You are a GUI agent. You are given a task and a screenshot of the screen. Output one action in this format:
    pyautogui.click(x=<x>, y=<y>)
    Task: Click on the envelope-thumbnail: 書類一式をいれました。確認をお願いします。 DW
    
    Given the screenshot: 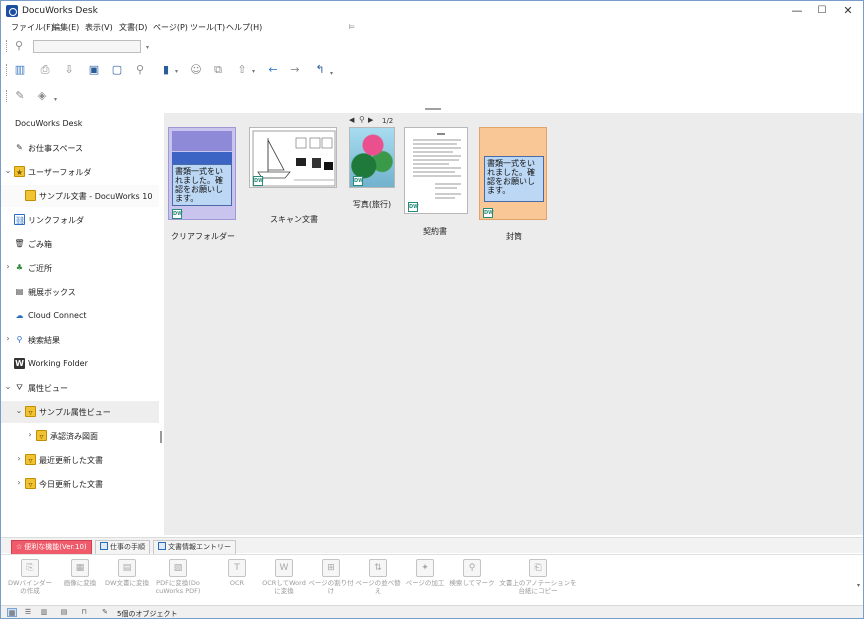 What is the action you would take?
    pyautogui.click(x=513, y=173)
    